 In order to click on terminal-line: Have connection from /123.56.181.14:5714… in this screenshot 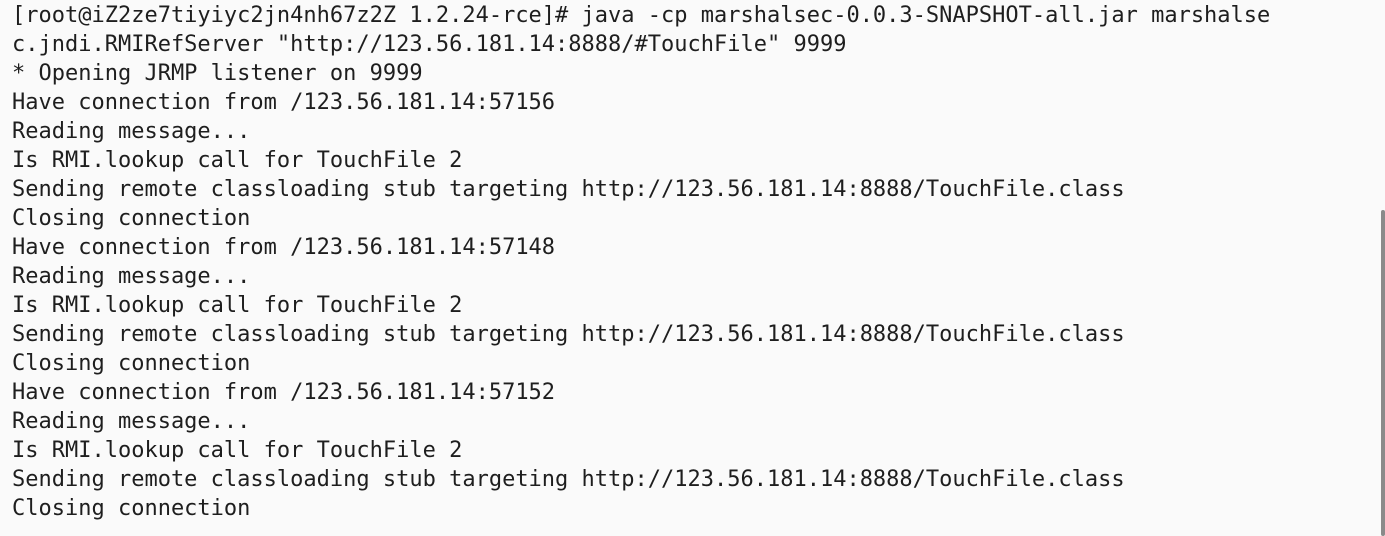, I will do `click(284, 247)`.